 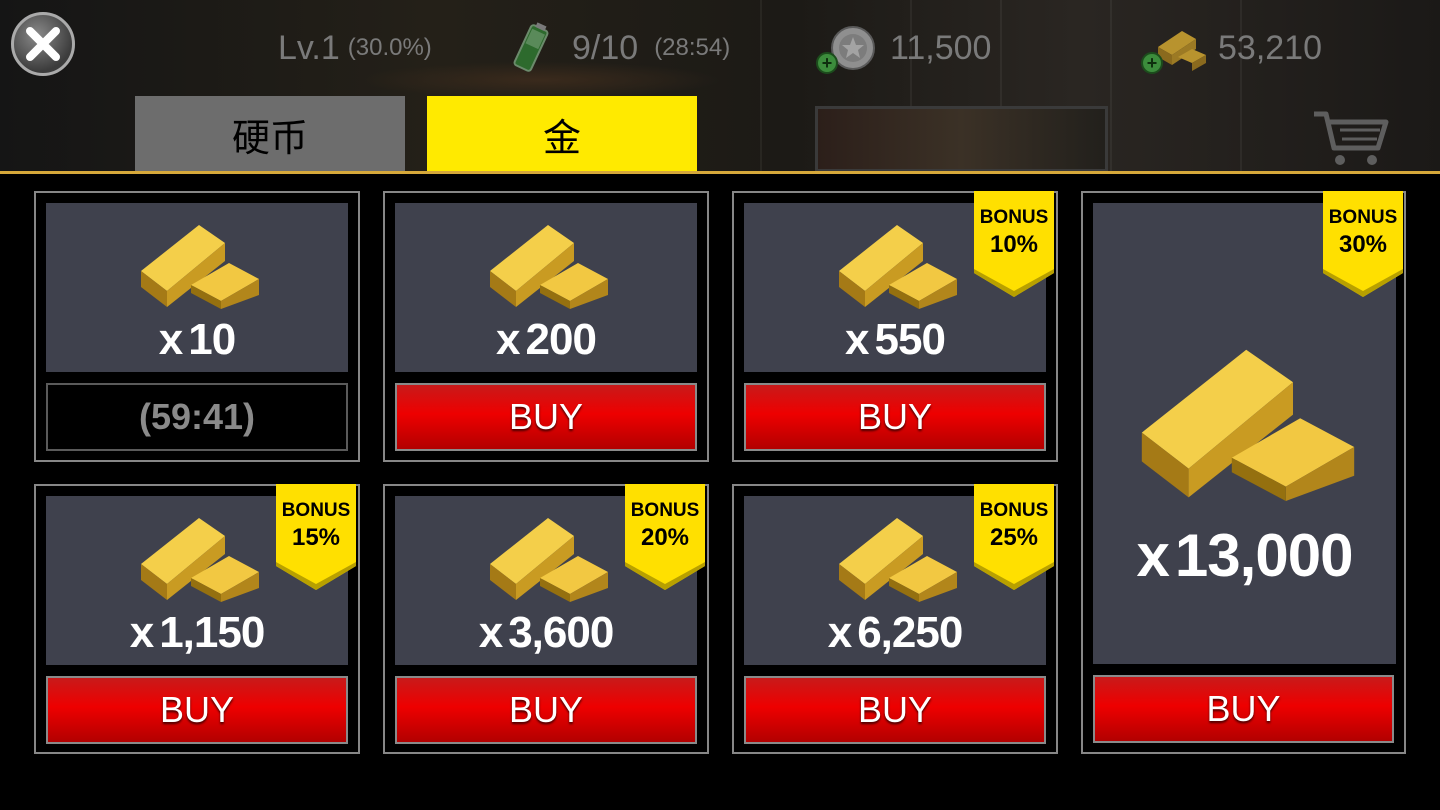 I want to click on bonus-badge: BONUS 10%, so click(x=1014, y=244).